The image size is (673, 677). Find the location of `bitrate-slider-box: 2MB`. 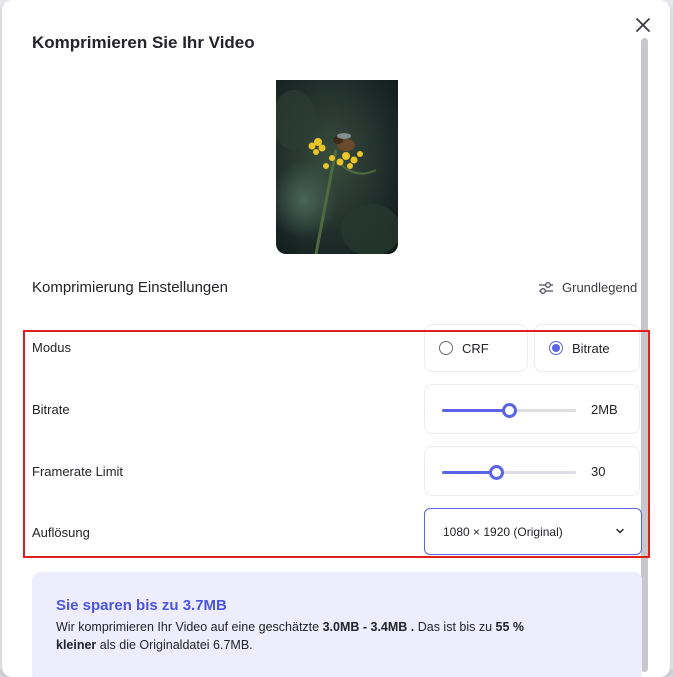

bitrate-slider-box: 2MB is located at coordinates (532, 409).